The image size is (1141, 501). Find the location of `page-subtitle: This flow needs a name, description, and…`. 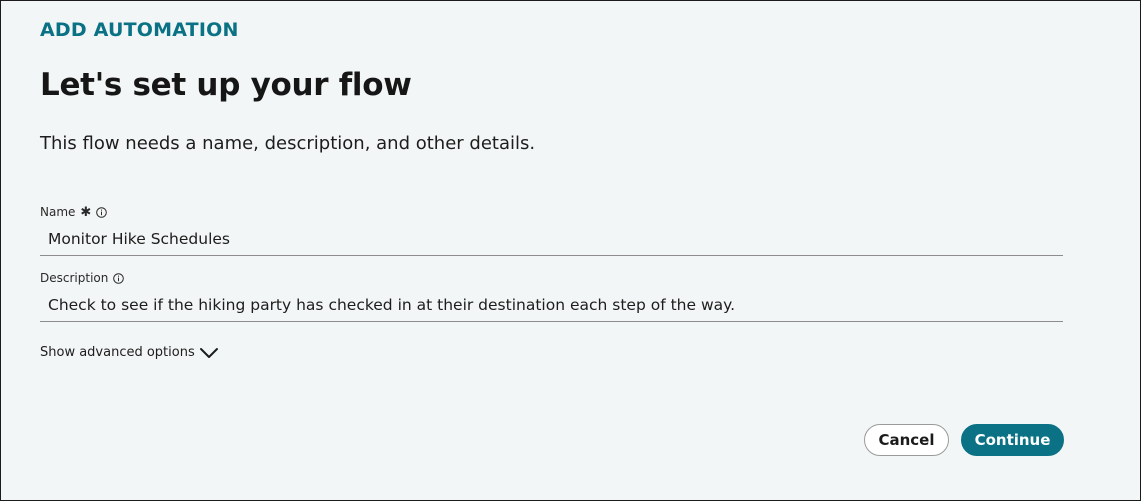

page-subtitle: This flow needs a name, description, and… is located at coordinates (288, 143).